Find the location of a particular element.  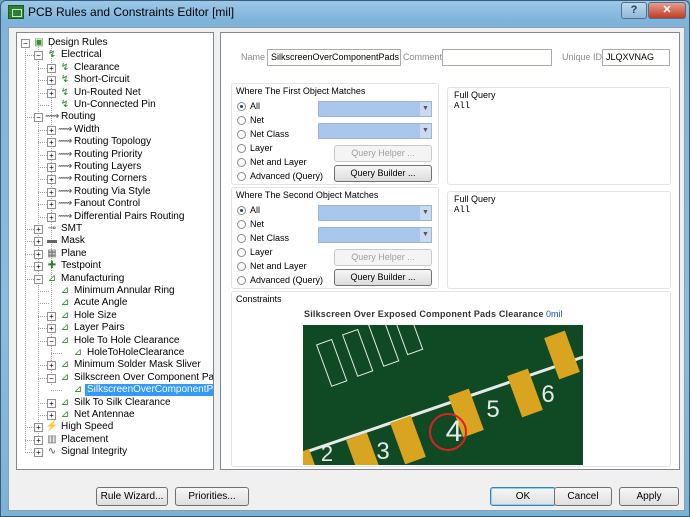

name-field: SilkscreenOverComponentPads is located at coordinates (334, 57).